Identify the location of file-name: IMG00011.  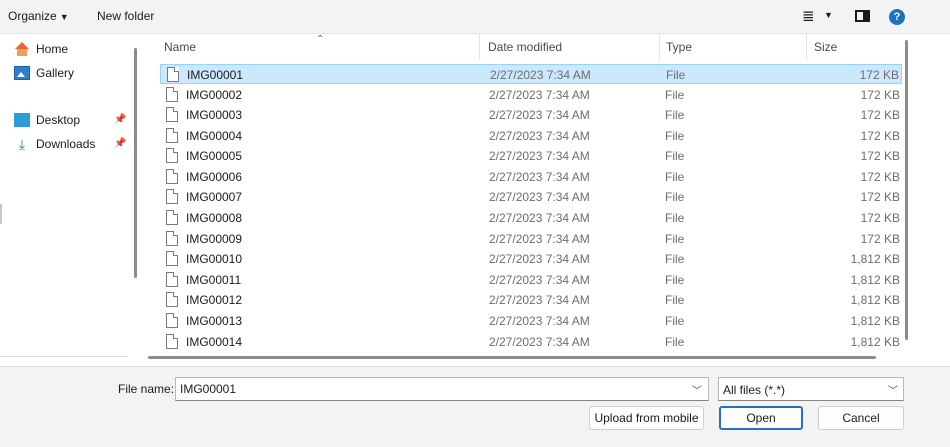
(214, 280).